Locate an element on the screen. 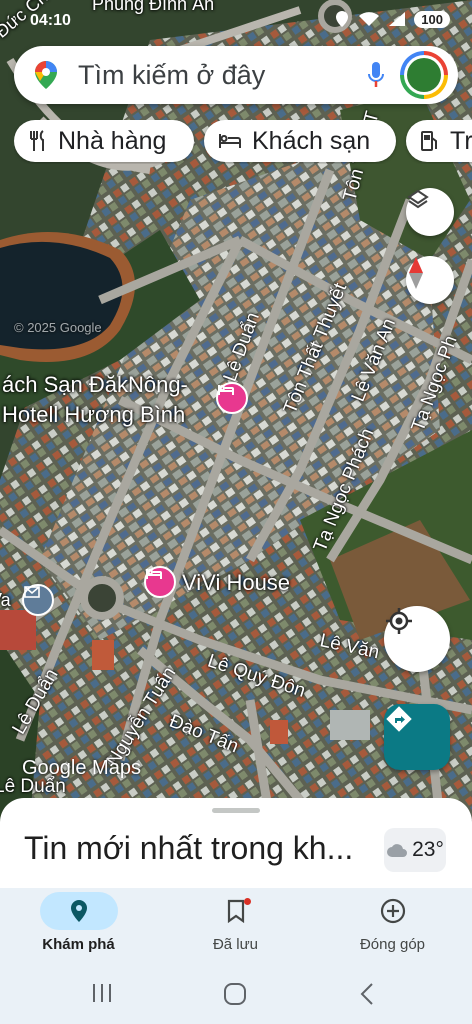  chip-label: Khách sạn is located at coordinates (311, 140).